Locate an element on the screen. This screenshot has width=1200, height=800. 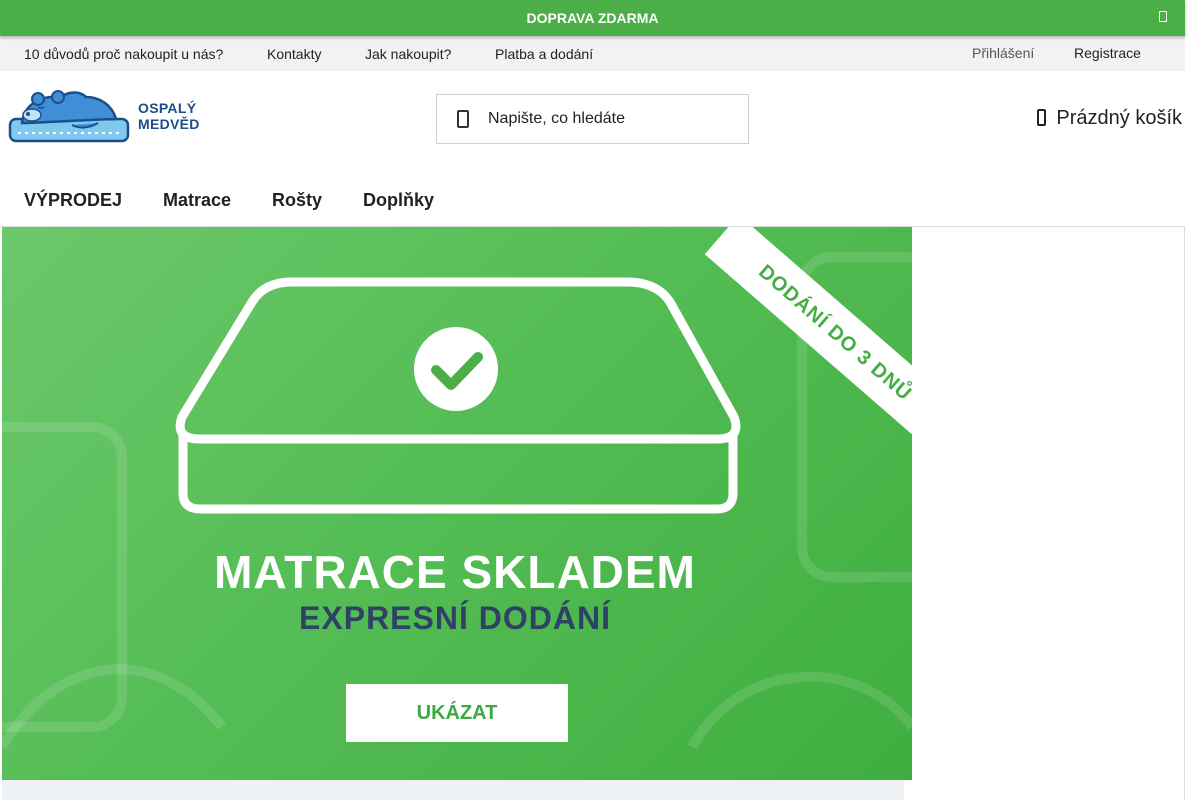
cart-button: Prázdný košík is located at coordinates (1109, 118).